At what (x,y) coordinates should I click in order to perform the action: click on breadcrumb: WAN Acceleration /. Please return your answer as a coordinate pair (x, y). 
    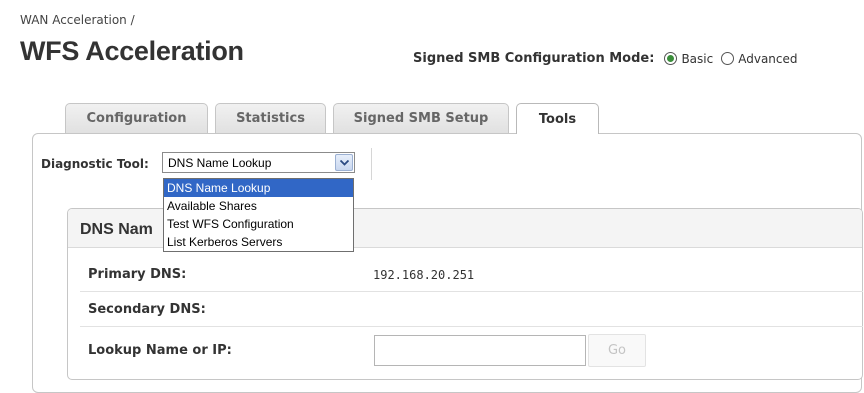
    Looking at the image, I should click on (77, 20).